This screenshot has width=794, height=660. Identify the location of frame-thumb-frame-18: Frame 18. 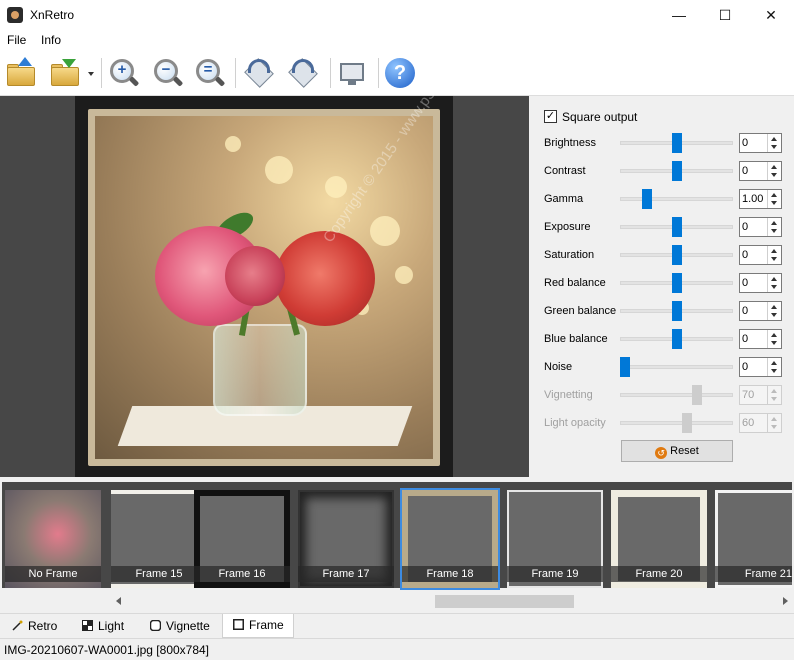
(450, 539).